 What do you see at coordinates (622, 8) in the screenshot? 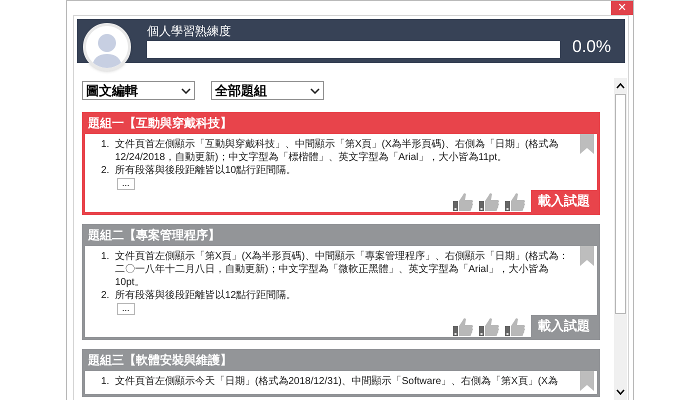
I see `close-button: ✕` at bounding box center [622, 8].